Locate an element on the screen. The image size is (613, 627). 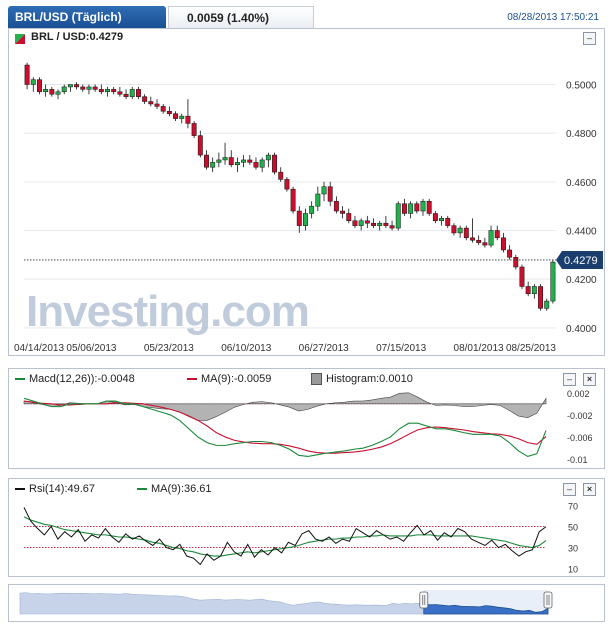
macd-label: Macd(12,26)):-0.0048 is located at coordinates (82, 379).